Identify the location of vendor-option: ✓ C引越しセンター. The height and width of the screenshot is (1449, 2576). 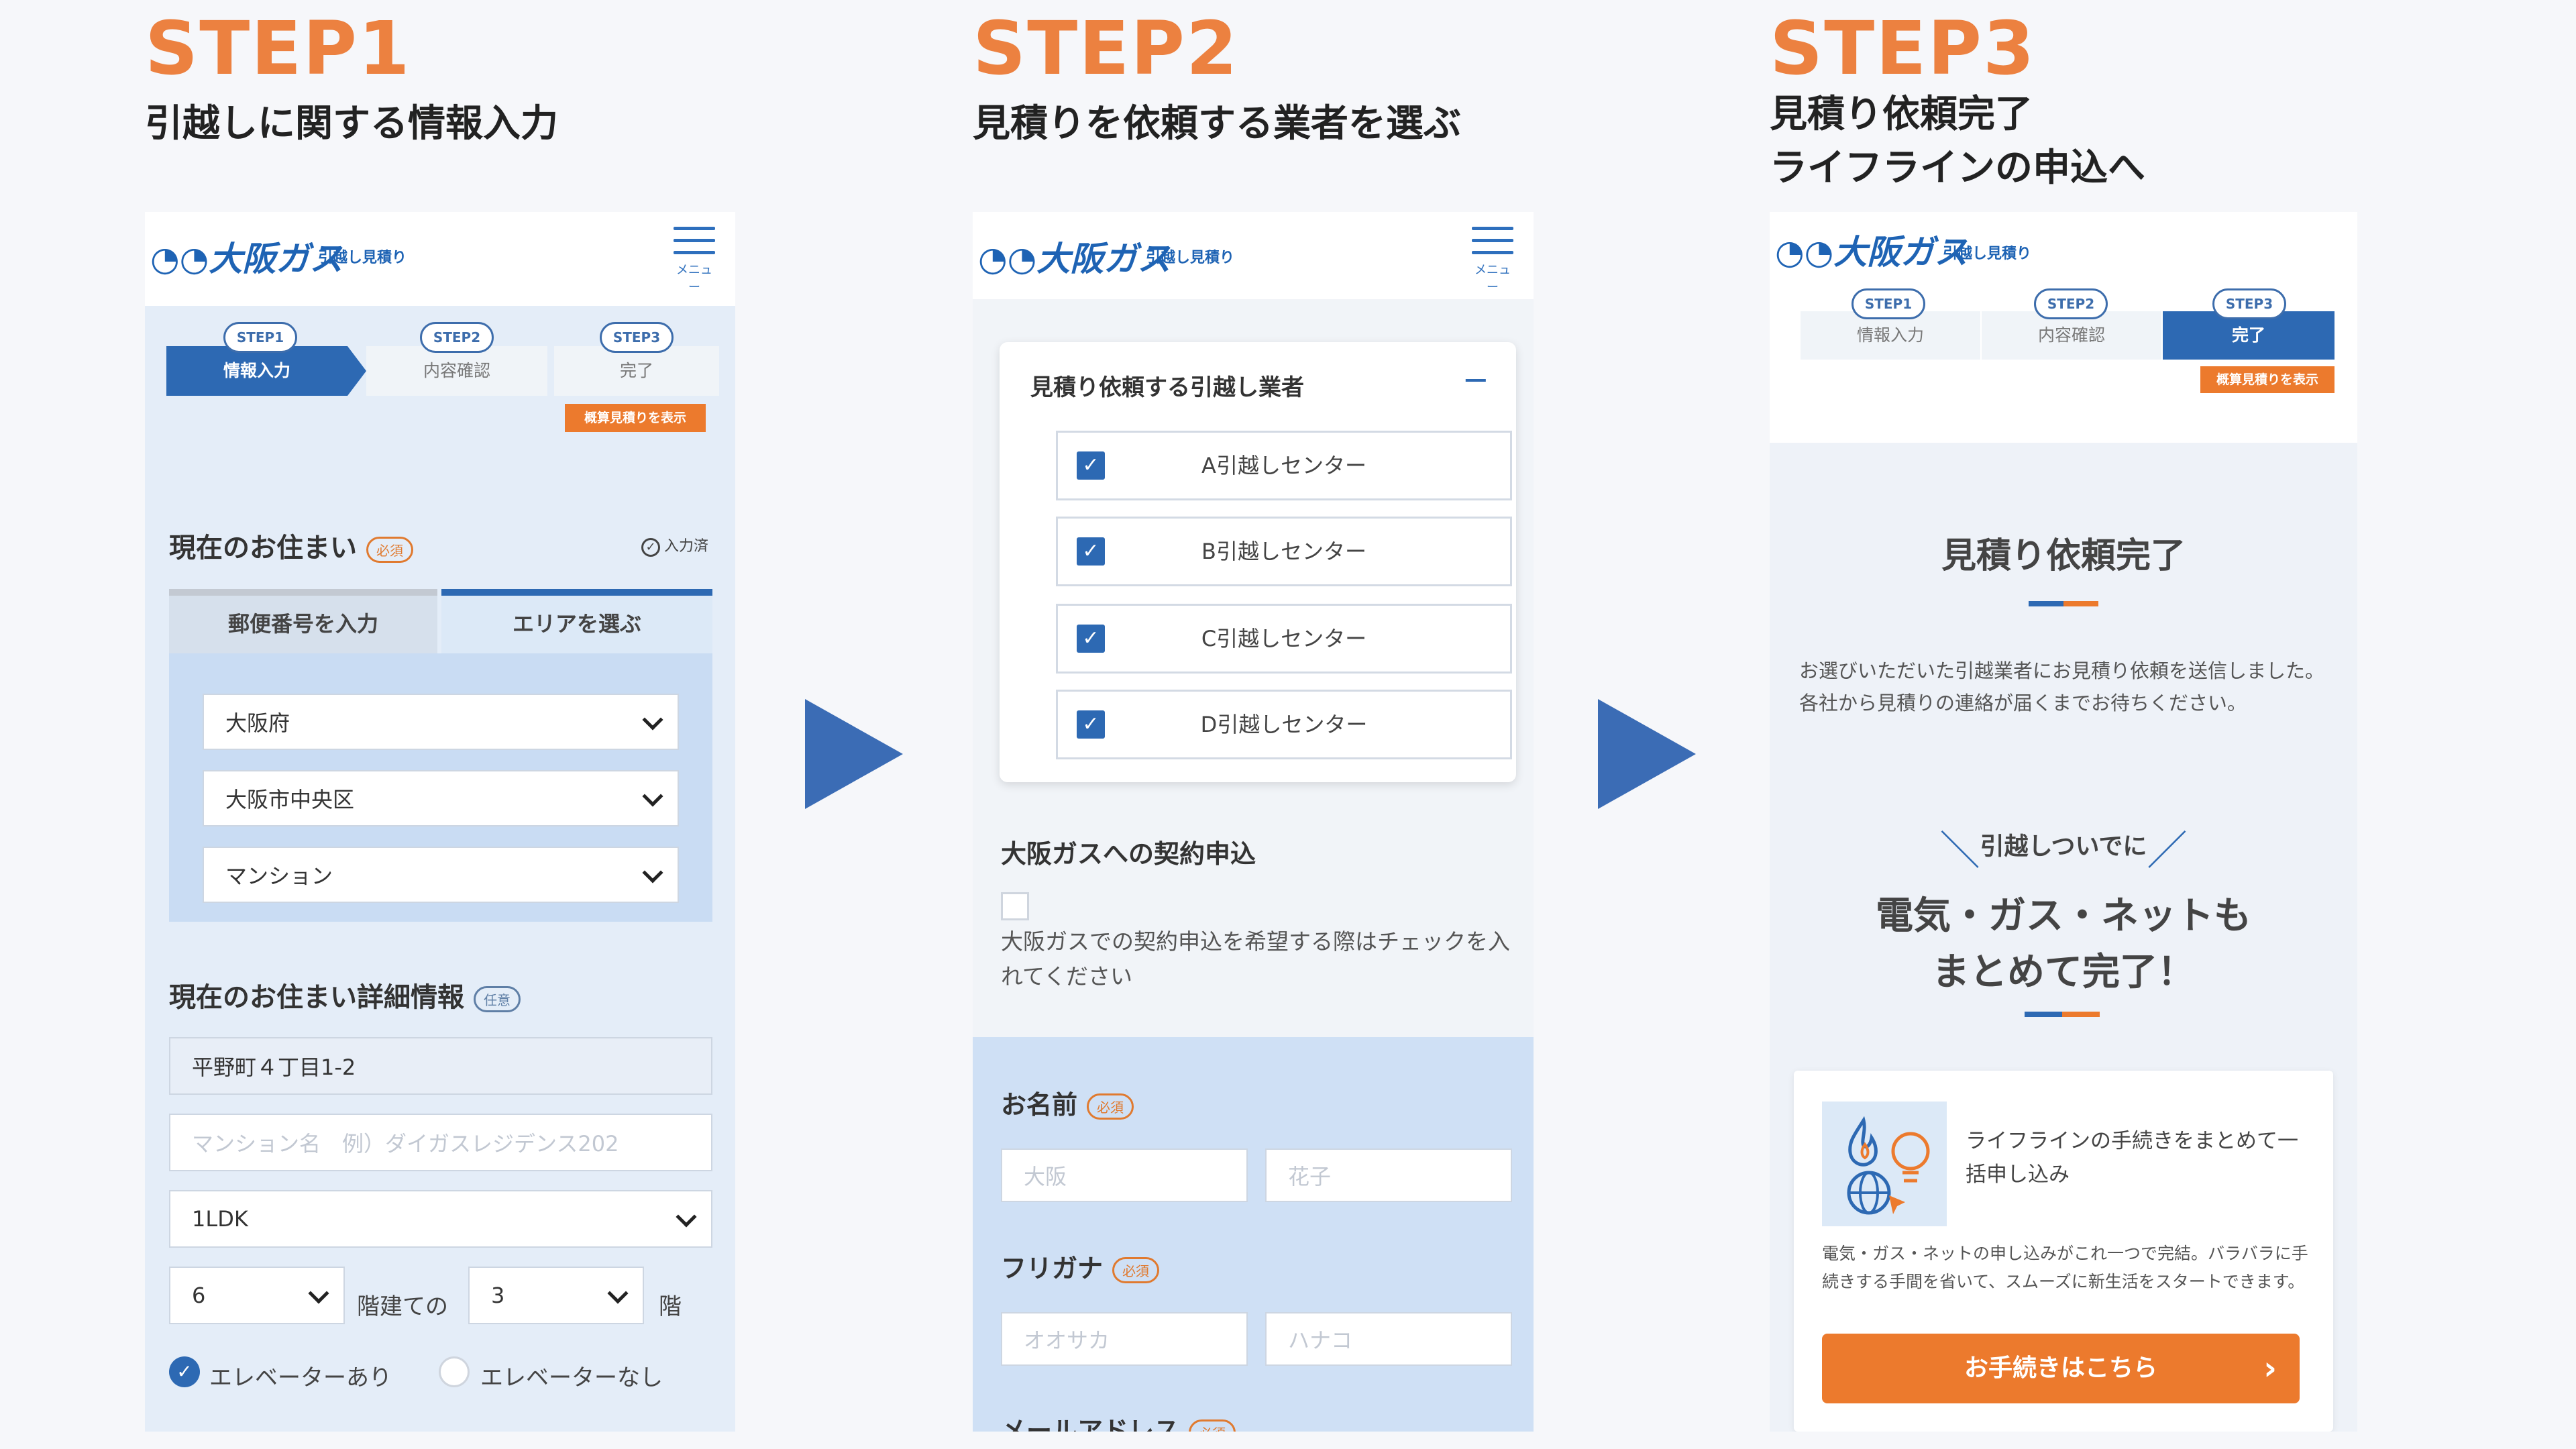
(1284, 639).